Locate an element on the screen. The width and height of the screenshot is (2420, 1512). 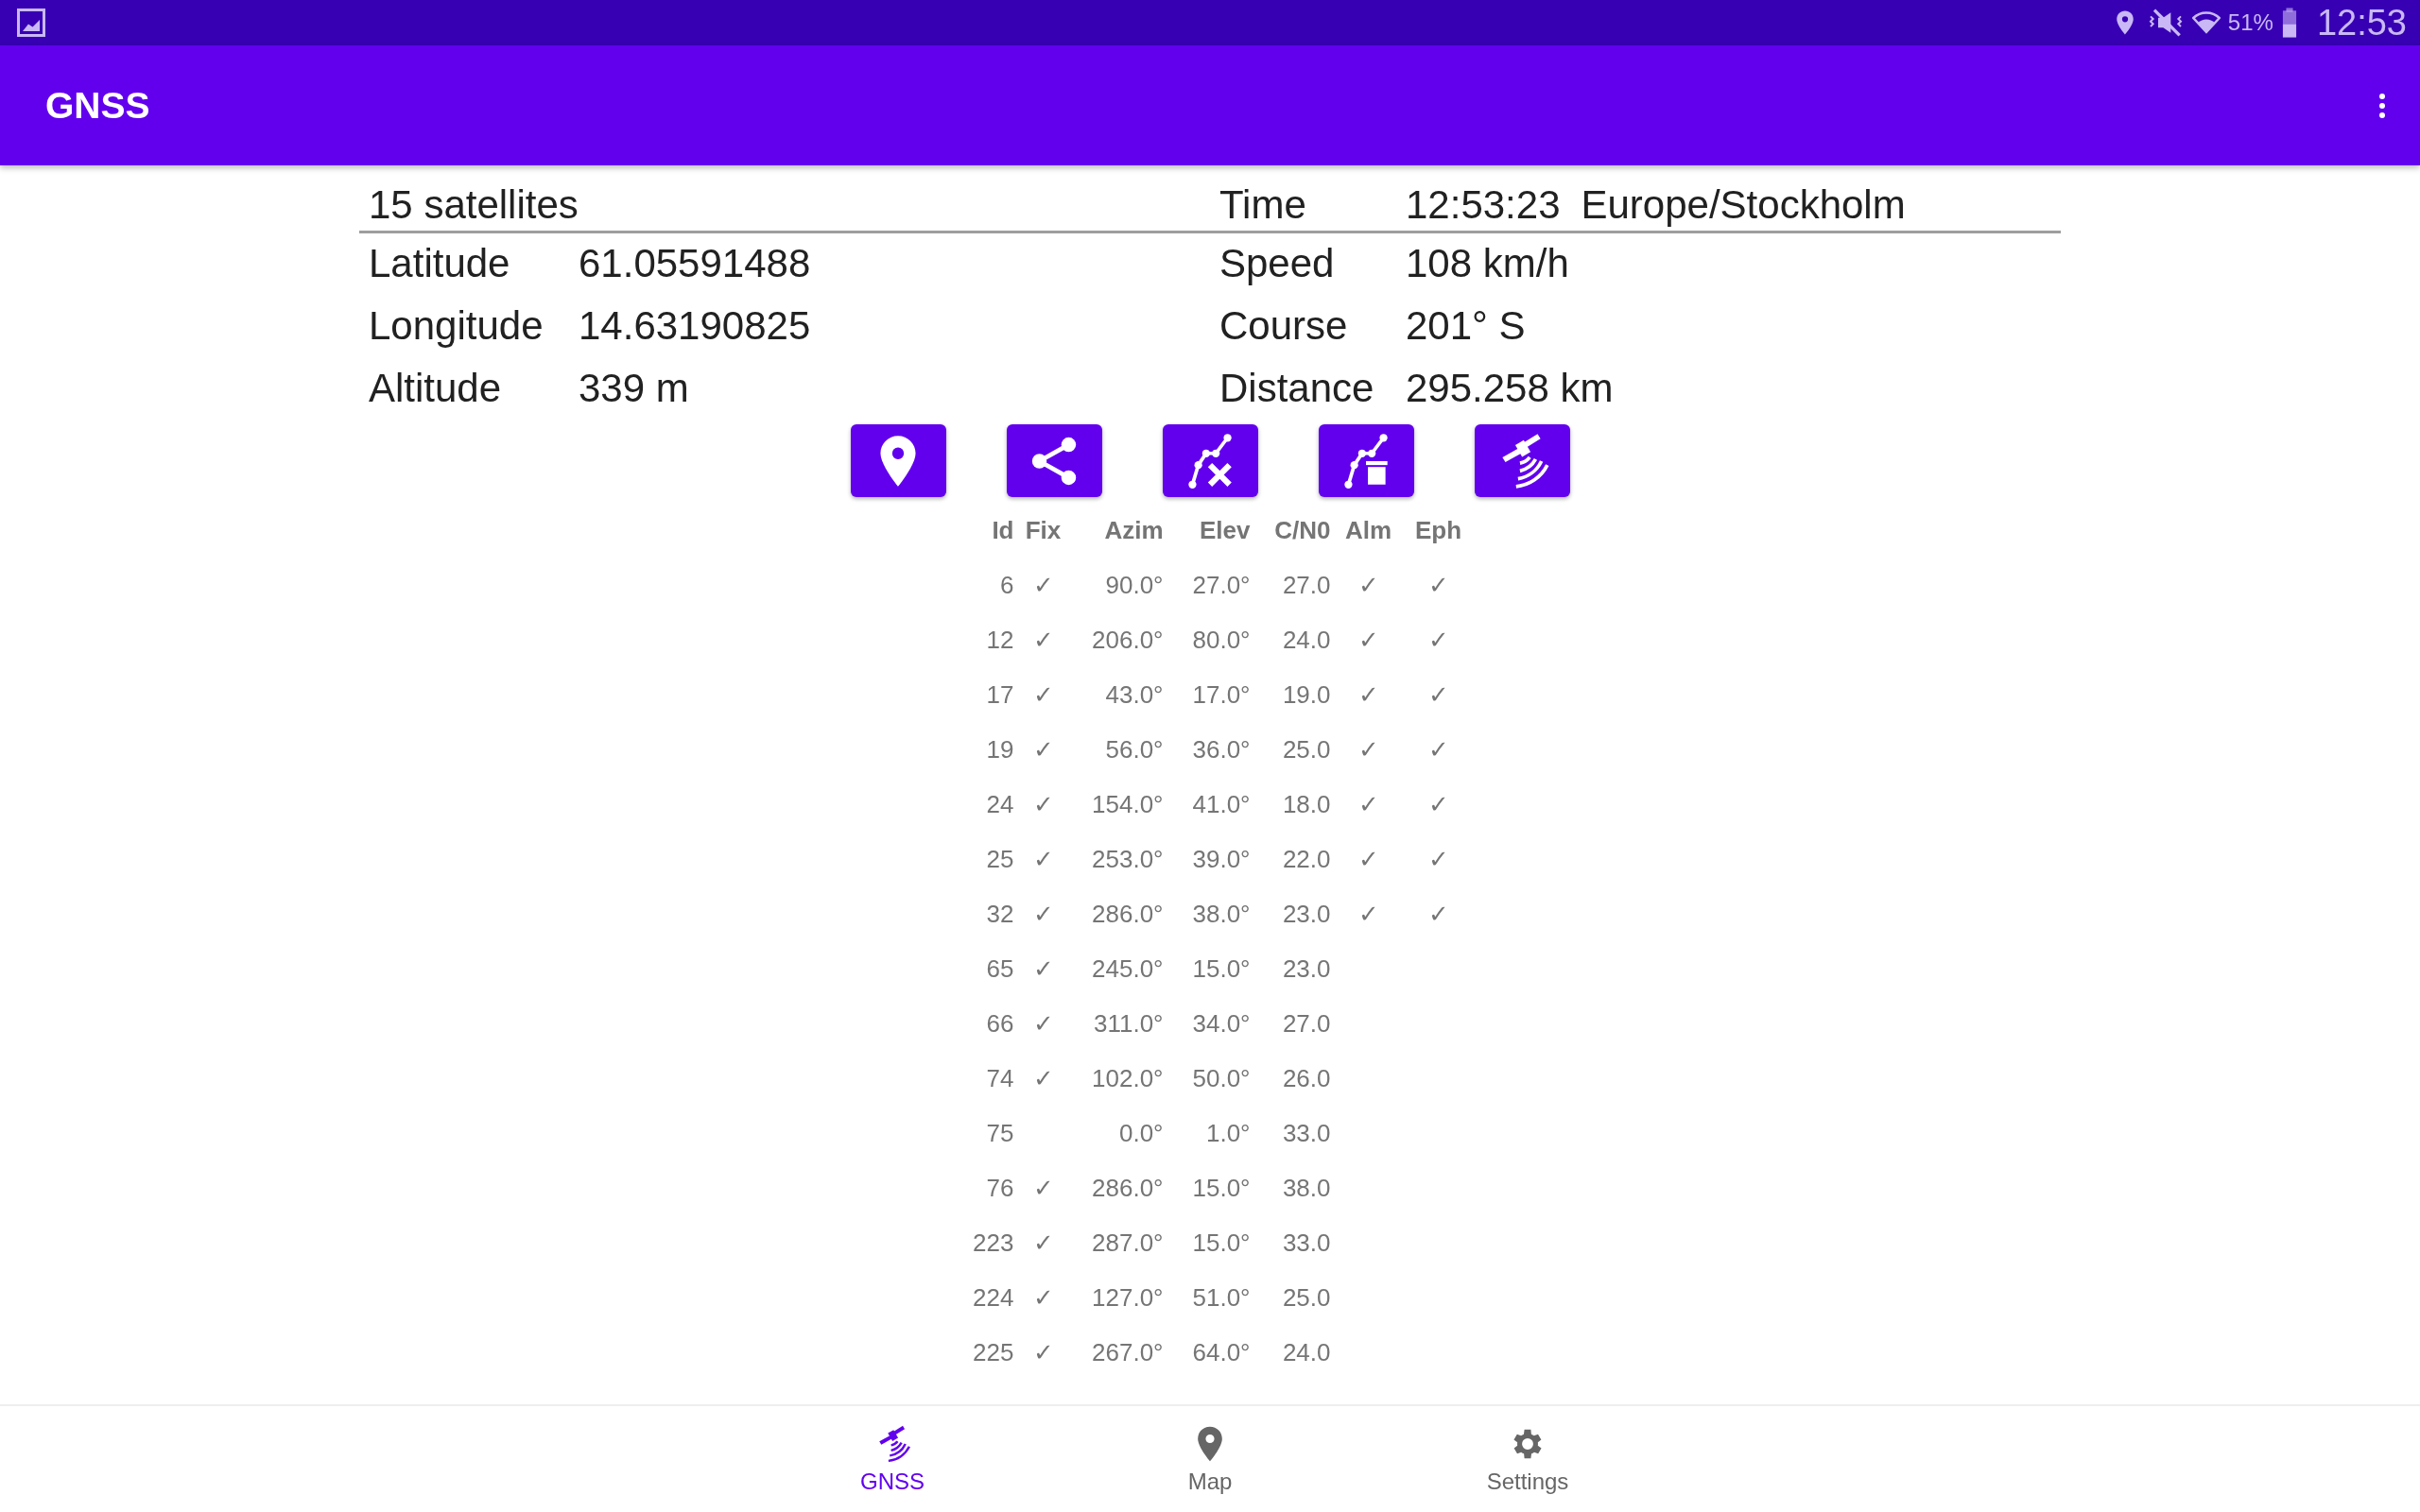
track-delete-button is located at coordinates (1366, 460).